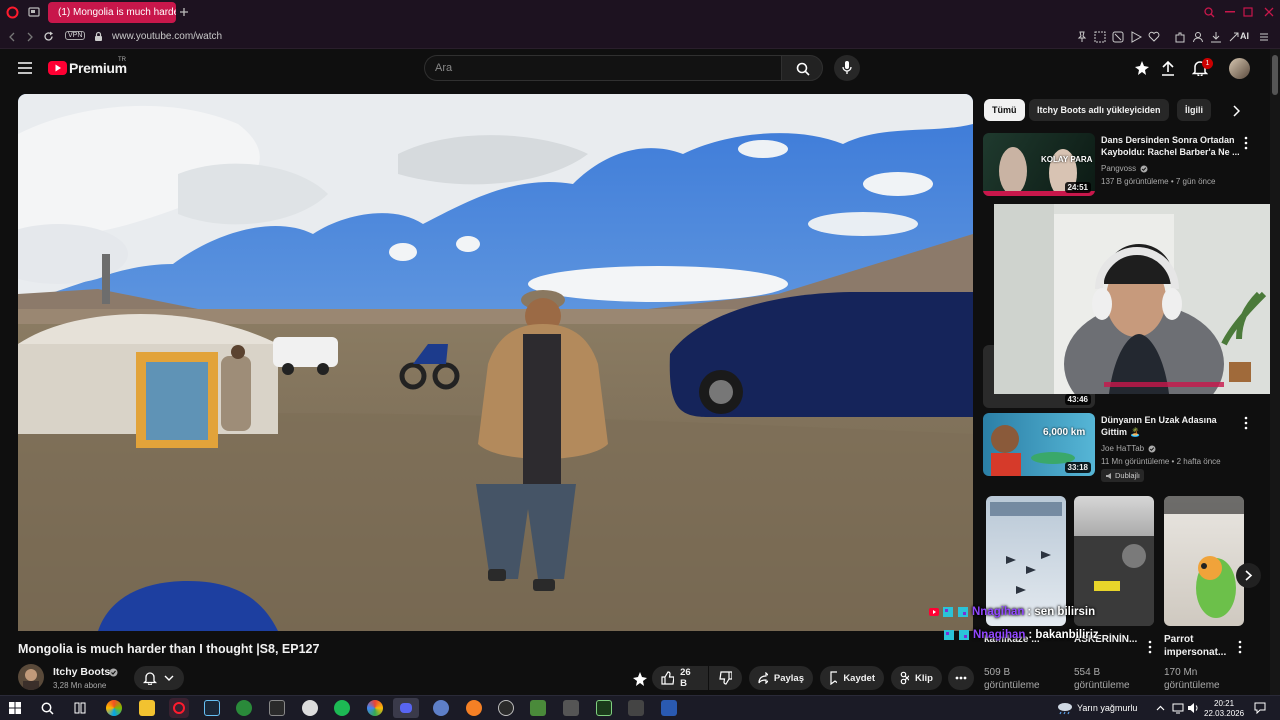  I want to click on search-icon, so click(47, 708).